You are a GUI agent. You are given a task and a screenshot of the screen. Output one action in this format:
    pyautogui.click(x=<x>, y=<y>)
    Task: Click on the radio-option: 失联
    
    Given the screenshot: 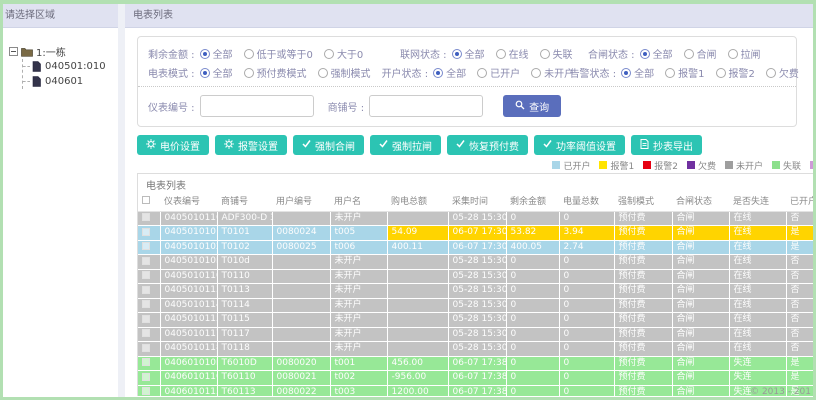 What is the action you would take?
    pyautogui.click(x=556, y=53)
    